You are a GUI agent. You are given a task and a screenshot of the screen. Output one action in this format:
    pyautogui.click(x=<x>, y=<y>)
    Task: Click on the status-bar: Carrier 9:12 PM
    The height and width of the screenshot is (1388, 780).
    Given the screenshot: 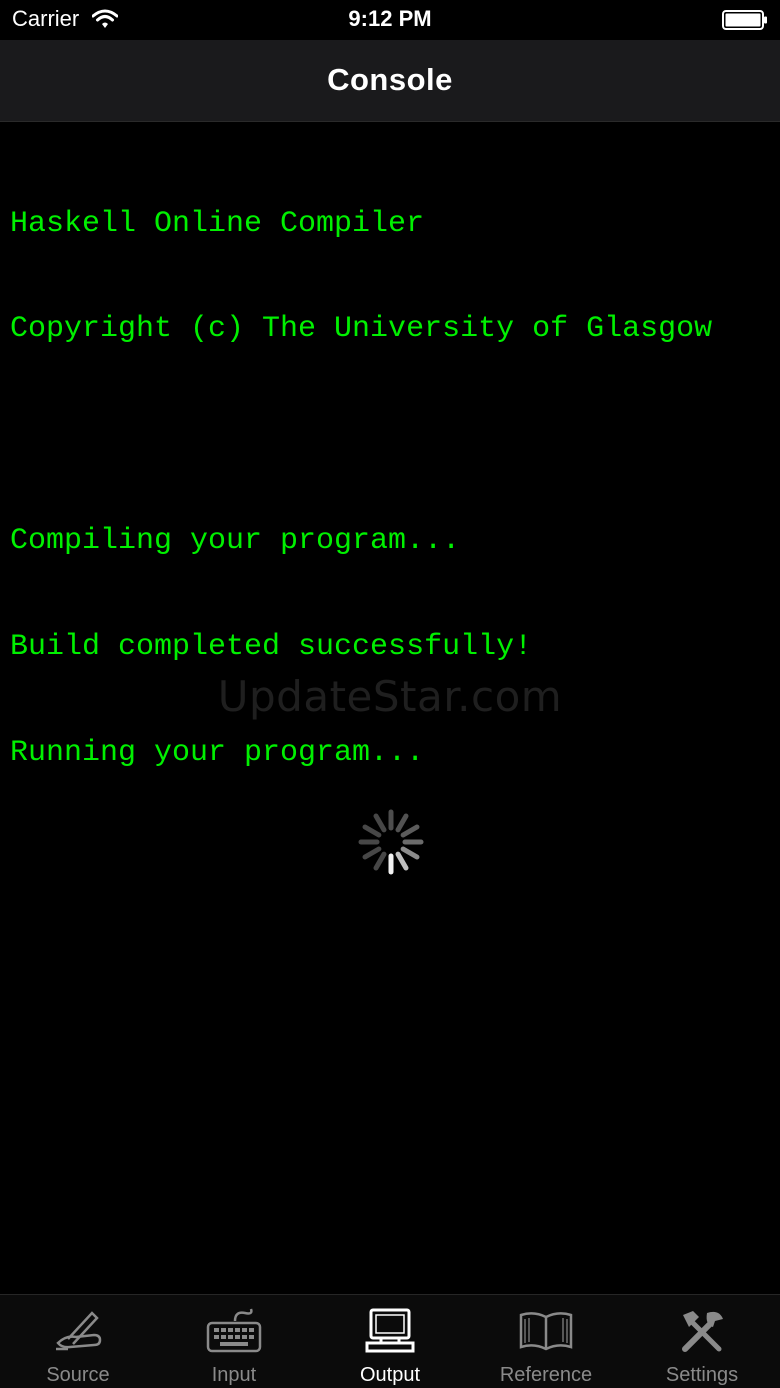 What is the action you would take?
    pyautogui.click(x=390, y=20)
    